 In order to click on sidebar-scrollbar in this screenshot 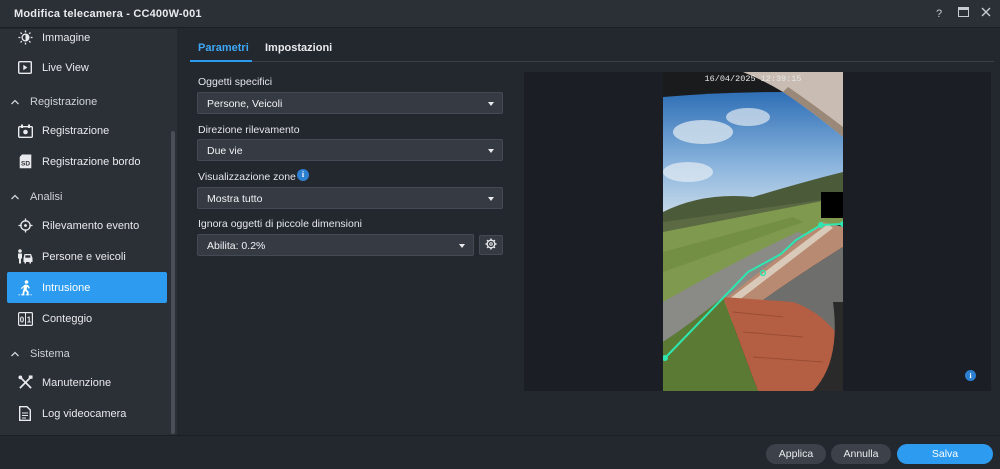, I will do `click(173, 282)`.